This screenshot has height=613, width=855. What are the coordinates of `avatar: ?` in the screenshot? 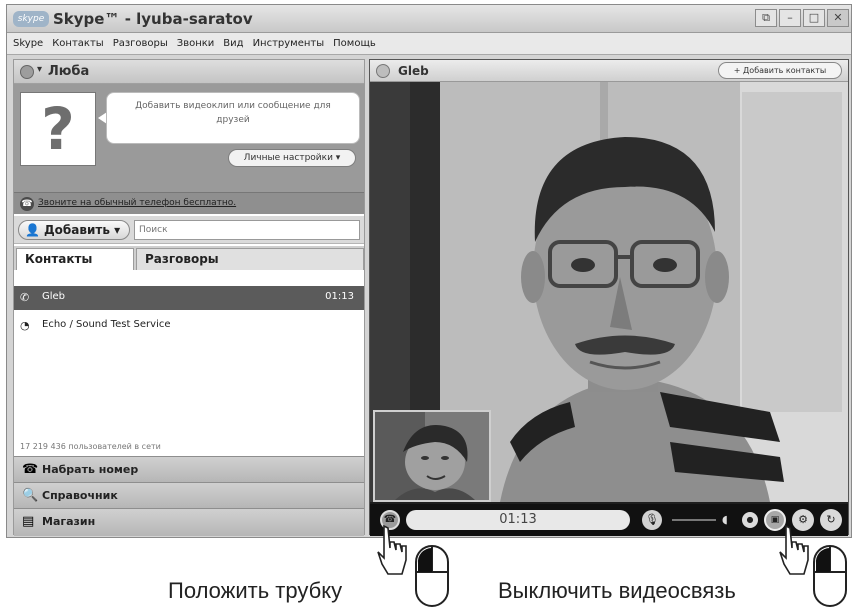 It's located at (58, 129).